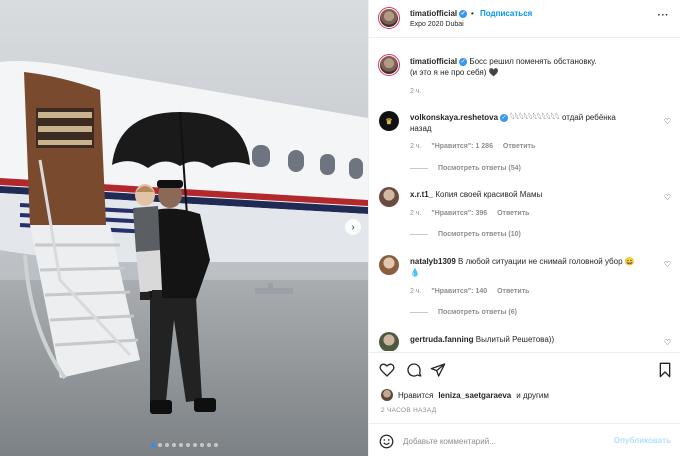 The image size is (680, 456). What do you see at coordinates (184, 445) in the screenshot?
I see `carousel-dots` at bounding box center [184, 445].